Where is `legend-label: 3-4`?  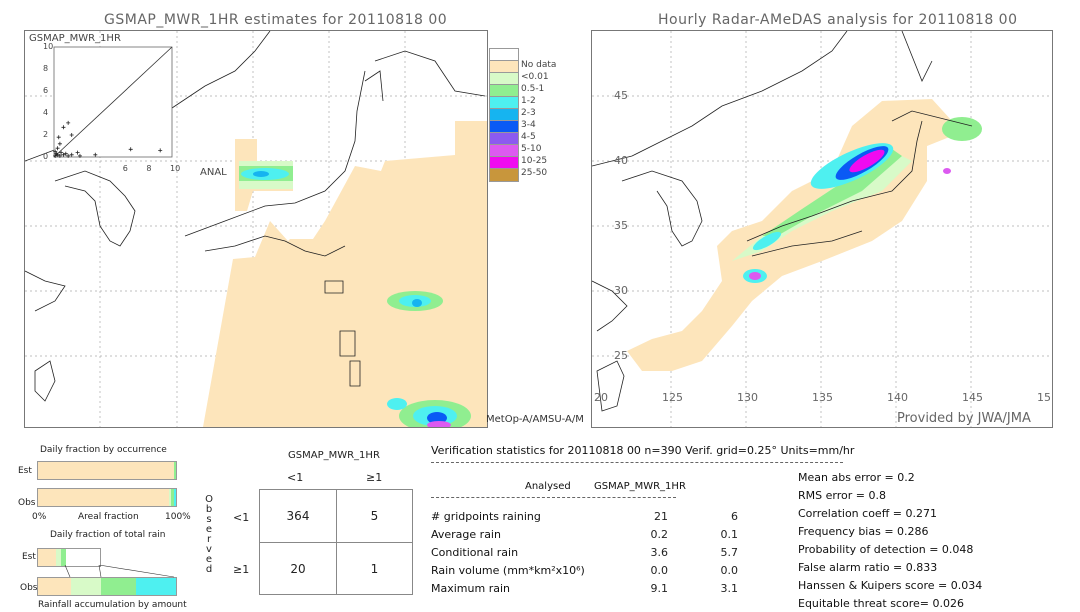 legend-label: 3-4 is located at coordinates (528, 125).